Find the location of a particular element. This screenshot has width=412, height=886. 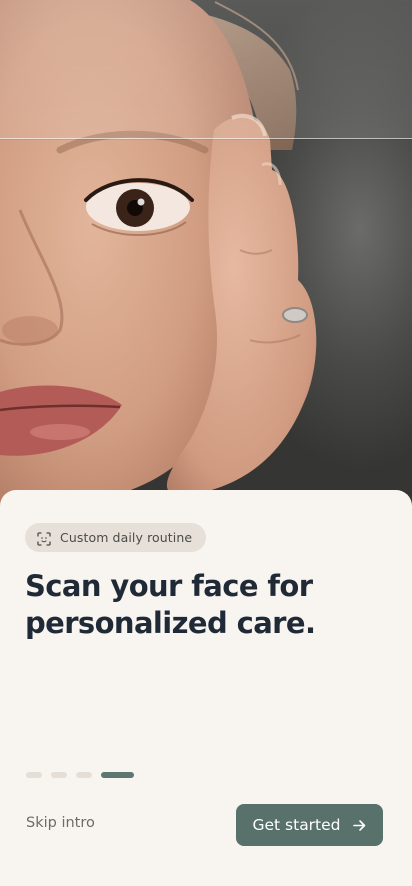

page-title-line-2: personalized care. is located at coordinates (170, 623).